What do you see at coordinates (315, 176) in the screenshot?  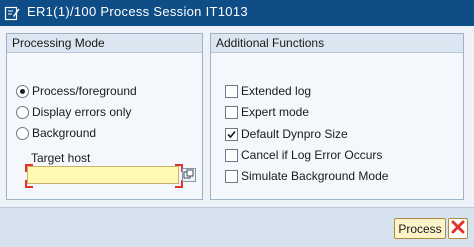 I see `checkbox-label: Simulate Background Mode` at bounding box center [315, 176].